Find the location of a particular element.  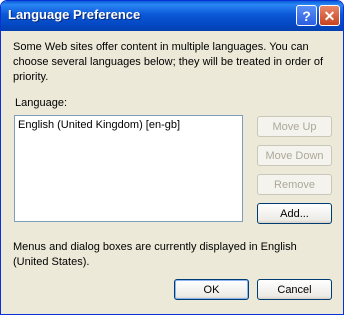

move-down-button: Move Down is located at coordinates (294, 155).